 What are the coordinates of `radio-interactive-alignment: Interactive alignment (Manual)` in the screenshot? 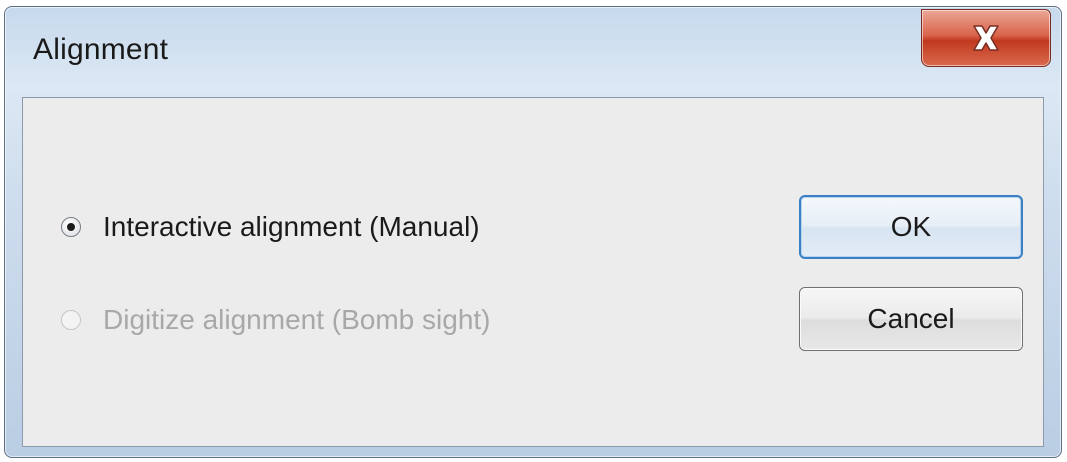 It's located at (270, 227).